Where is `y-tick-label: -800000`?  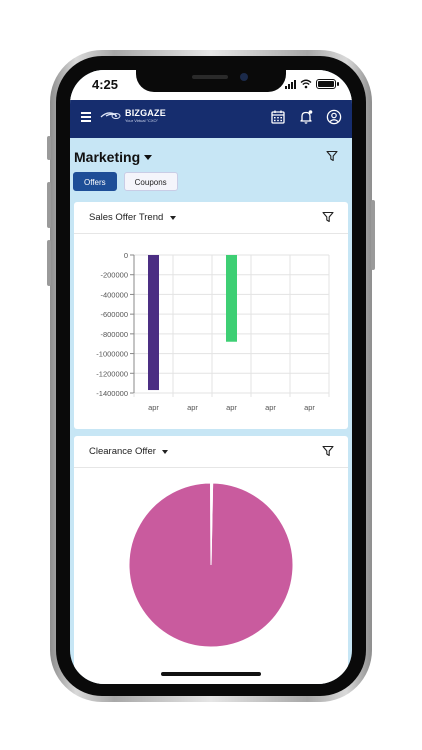
y-tick-label: -800000 is located at coordinates (114, 334).